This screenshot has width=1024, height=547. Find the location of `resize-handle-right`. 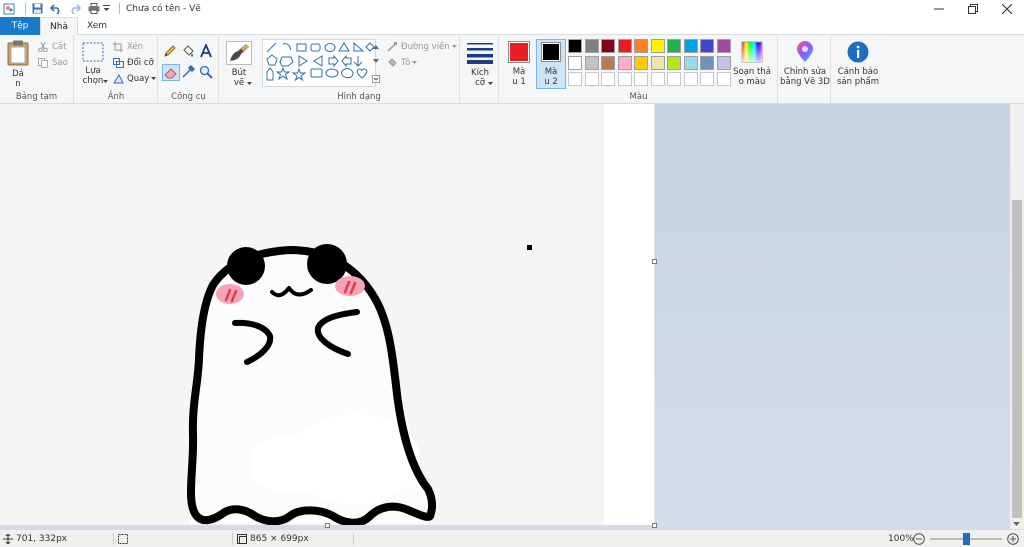

resize-handle-right is located at coordinates (654, 261).